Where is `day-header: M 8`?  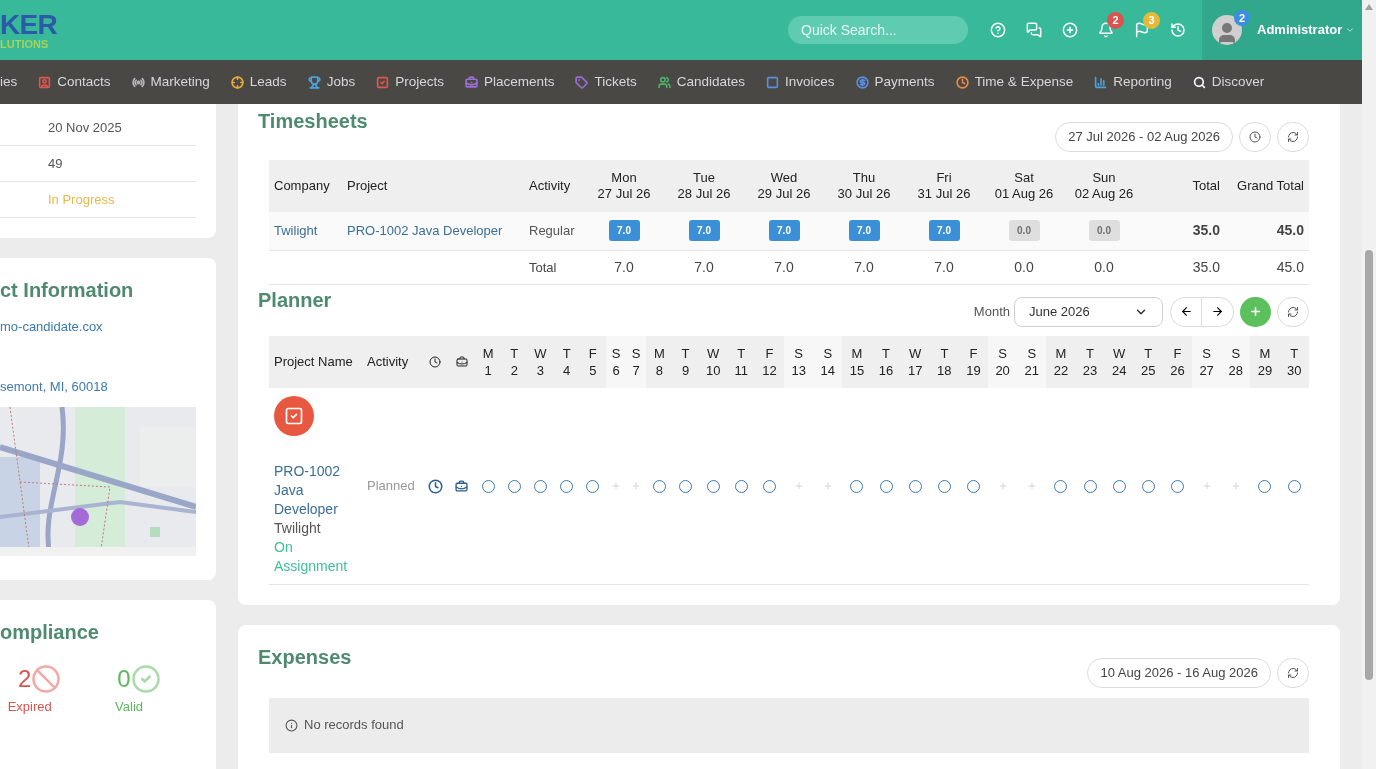
day-header: M 8 is located at coordinates (659, 361).